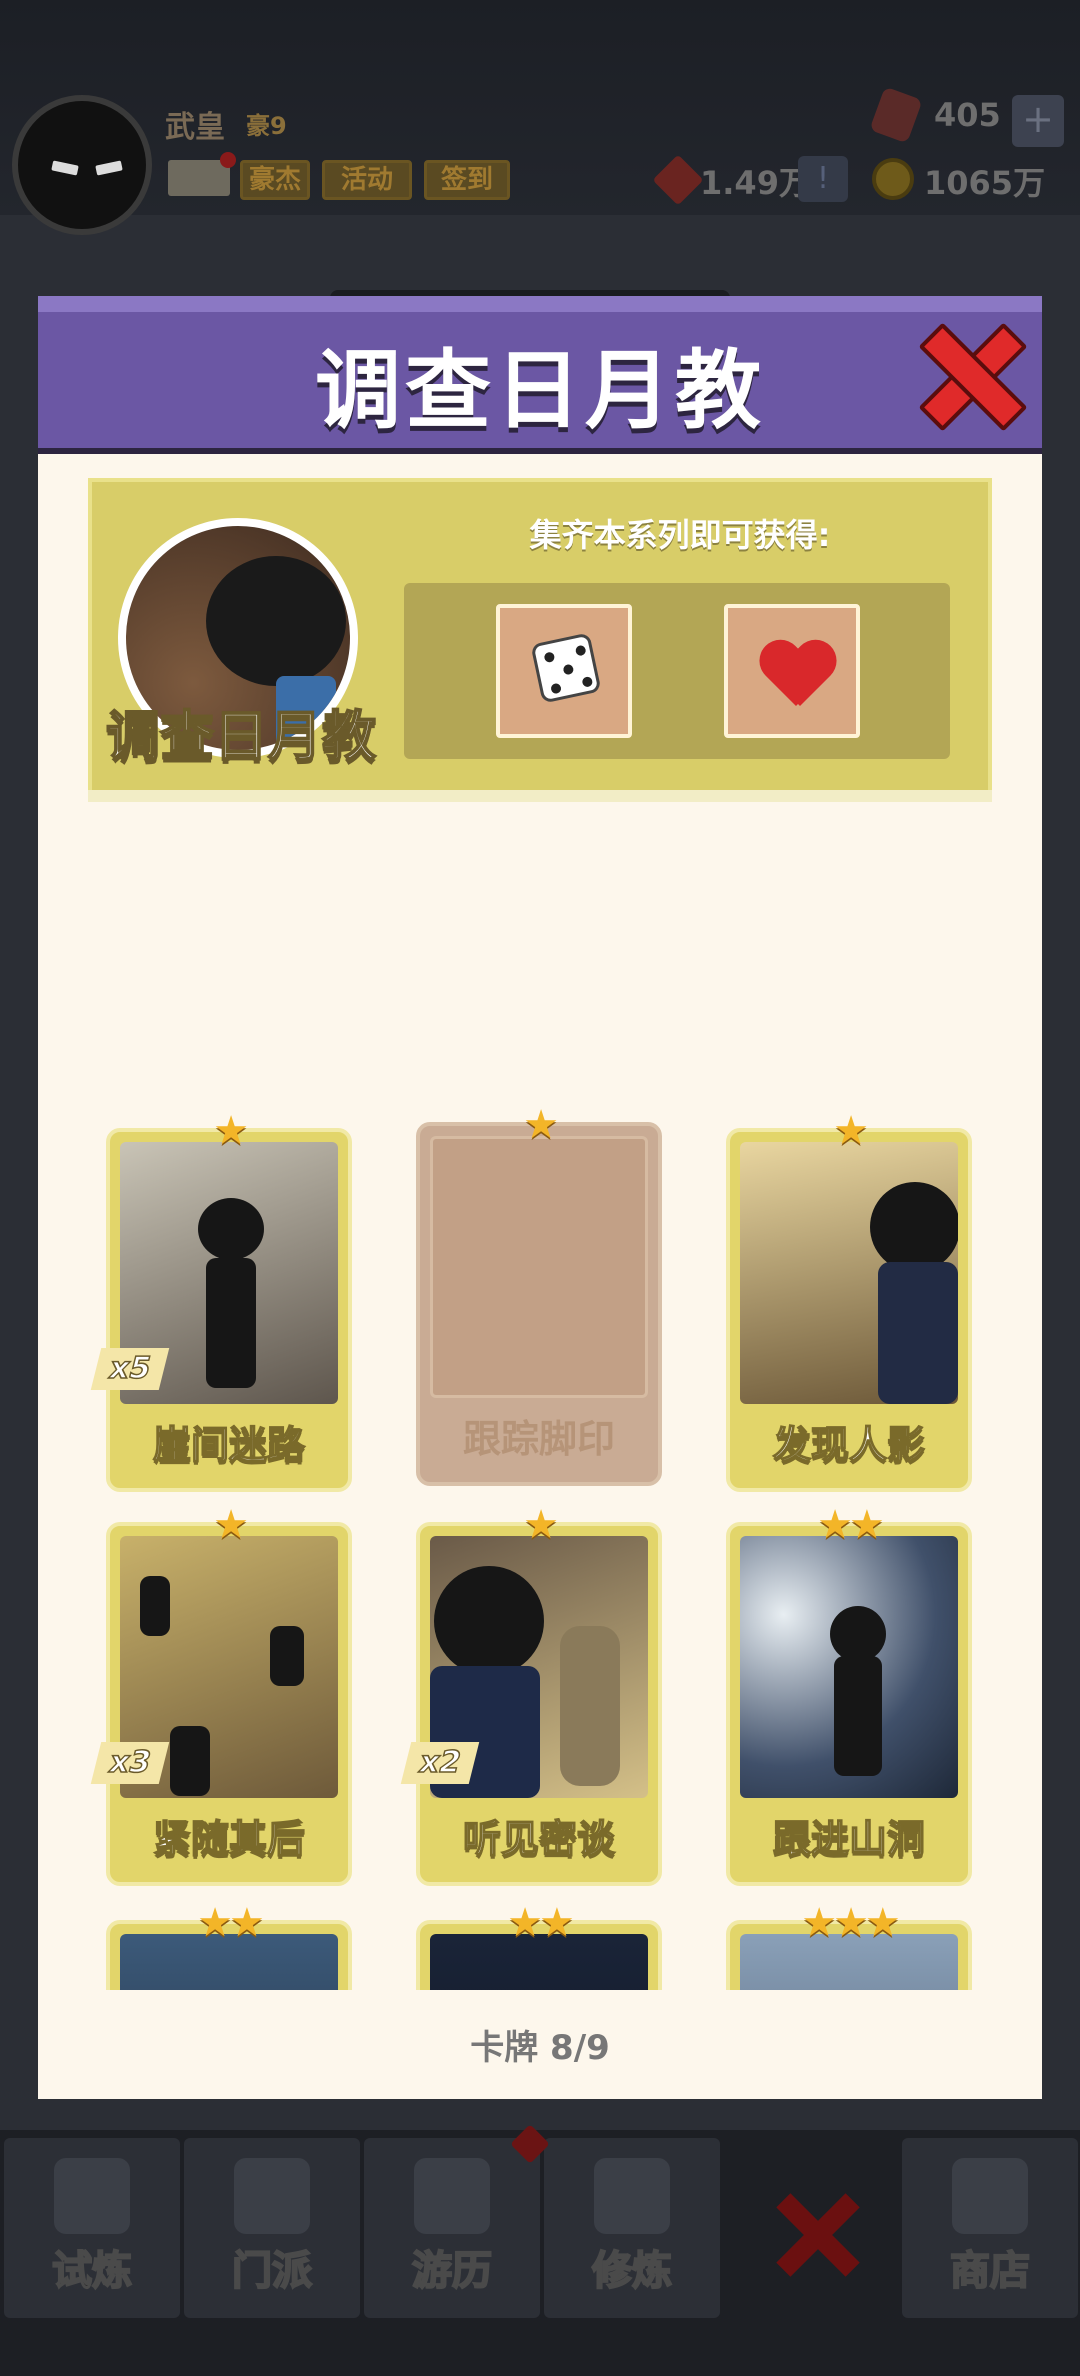 This screenshot has width=1080, height=2376. I want to click on card-4: x3 紧随其后 ★, so click(221, 1694).